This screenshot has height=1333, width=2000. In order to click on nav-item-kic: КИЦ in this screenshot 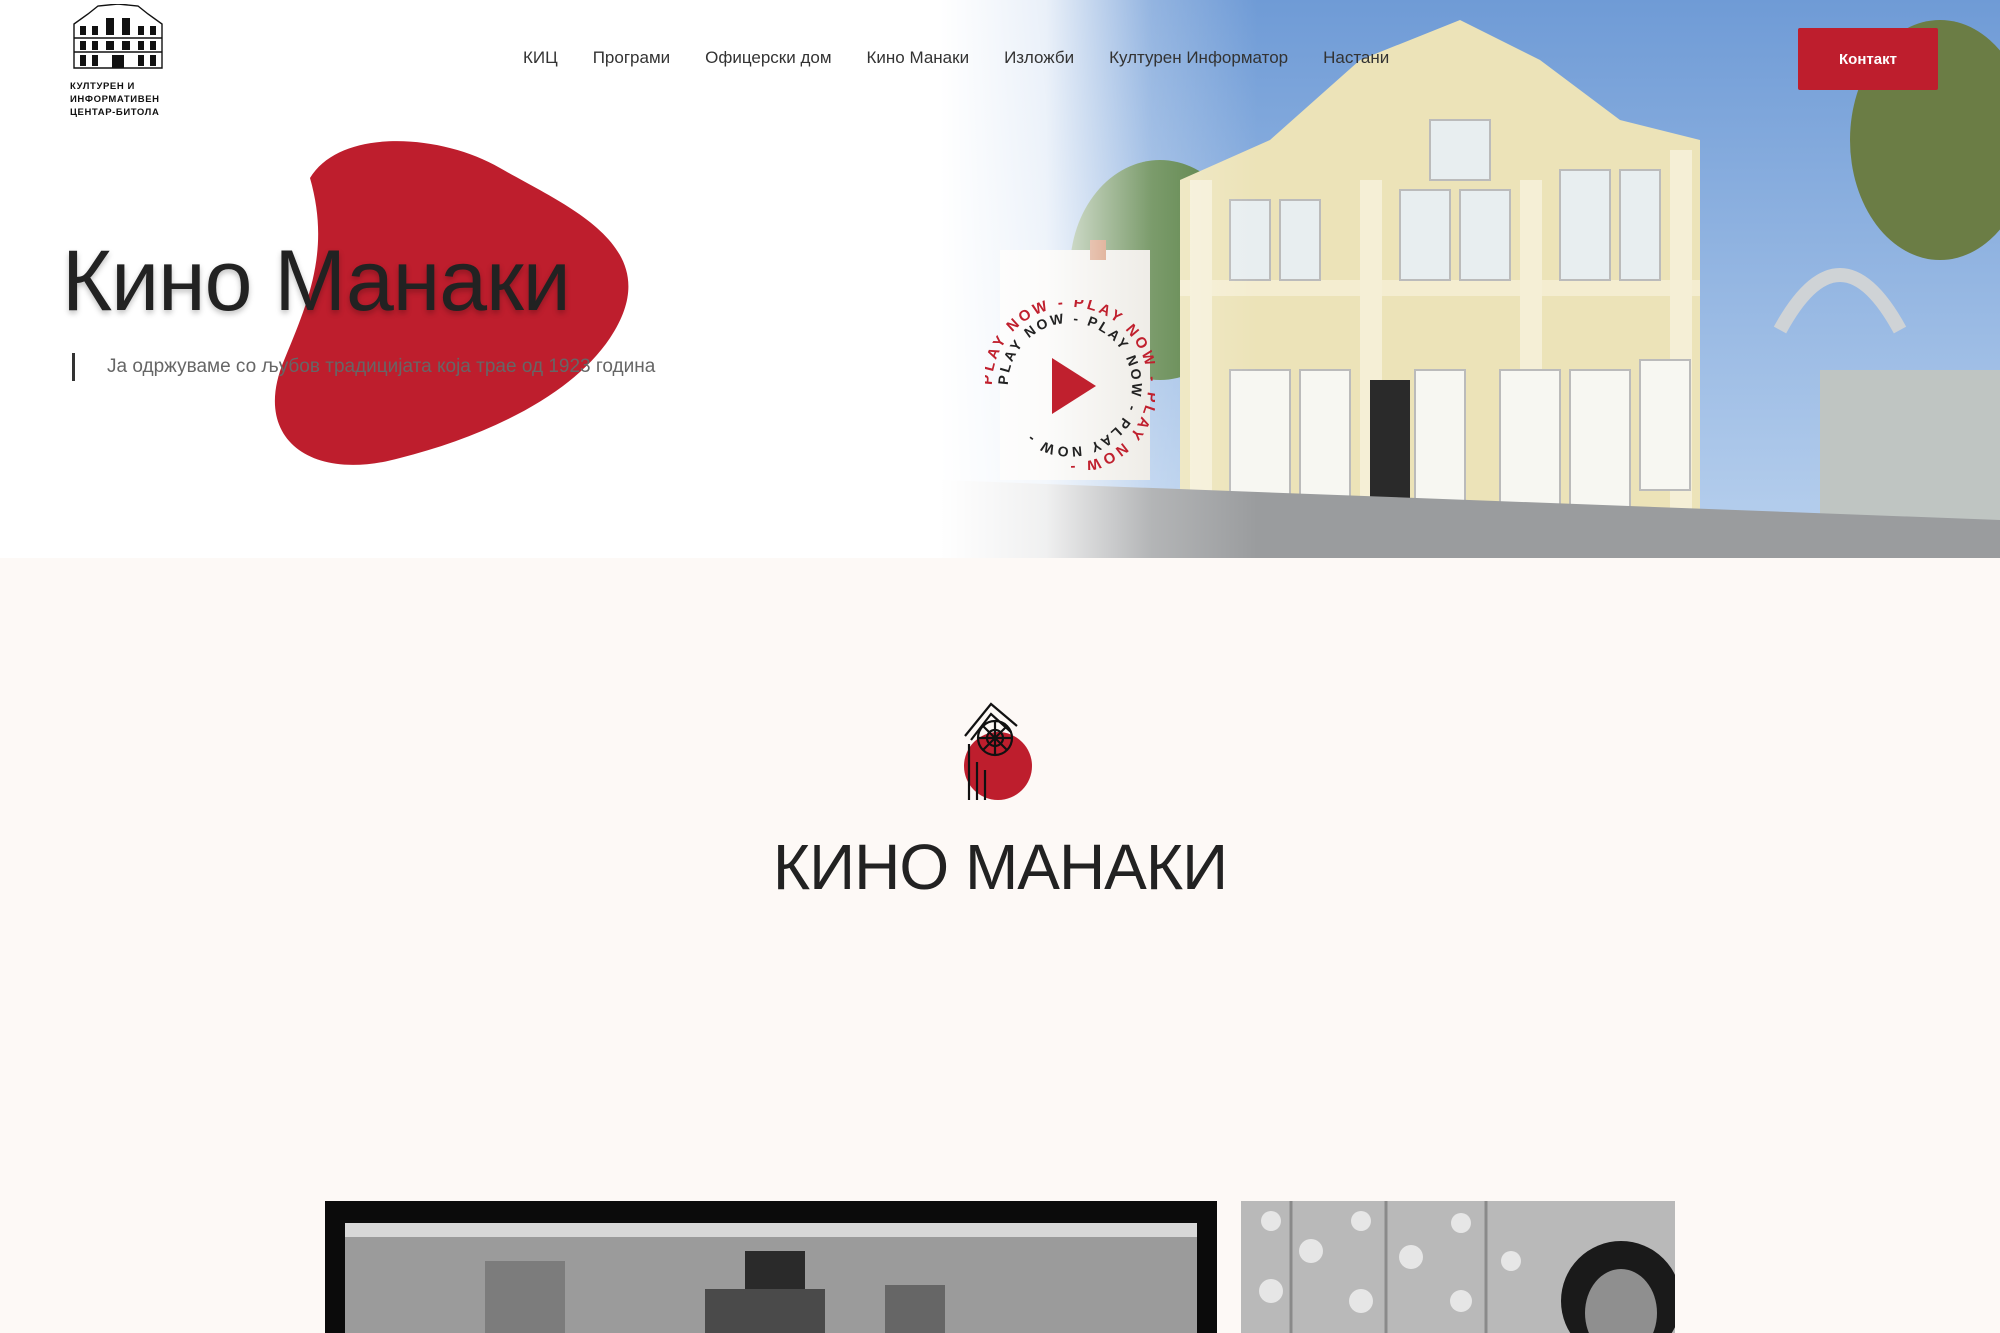, I will do `click(540, 58)`.